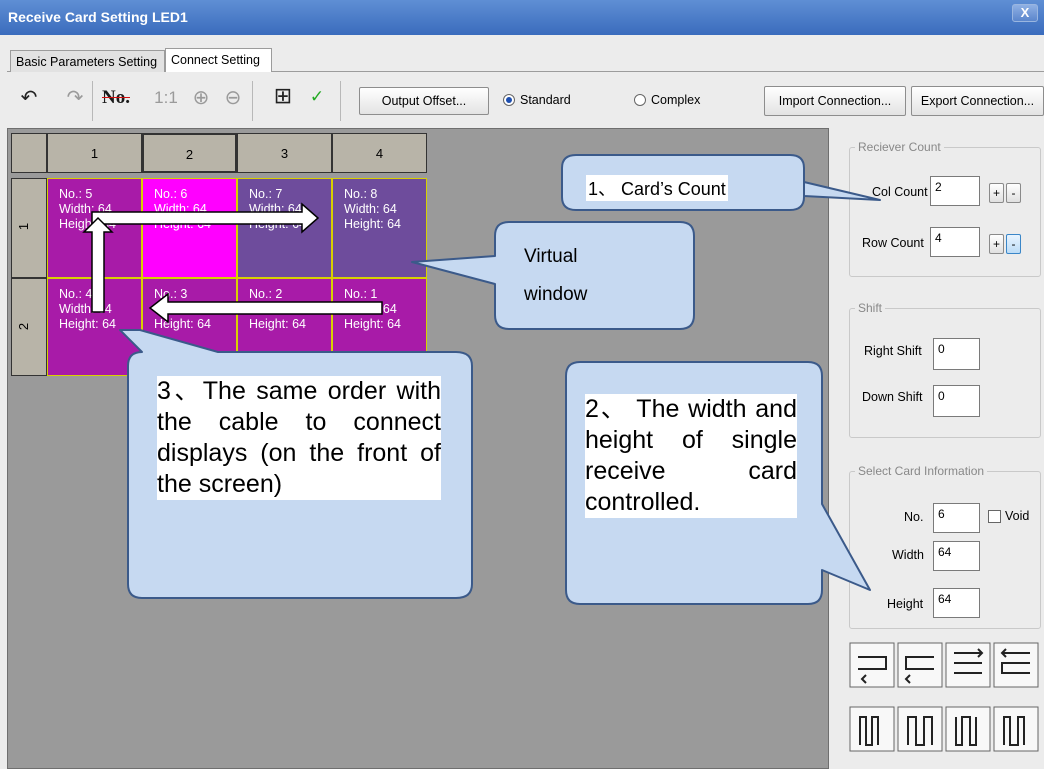 The image size is (1044, 769). I want to click on column-header: 3, so click(284, 153).